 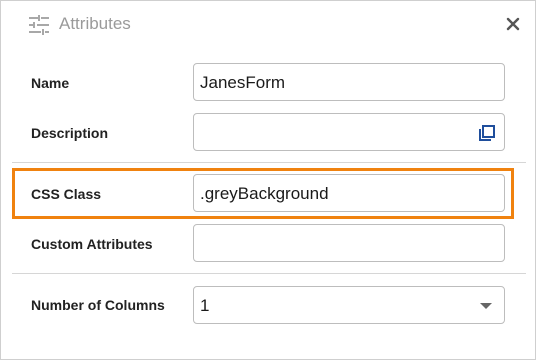 I want to click on number-of-columns-label: Number of Columns, so click(x=98, y=305).